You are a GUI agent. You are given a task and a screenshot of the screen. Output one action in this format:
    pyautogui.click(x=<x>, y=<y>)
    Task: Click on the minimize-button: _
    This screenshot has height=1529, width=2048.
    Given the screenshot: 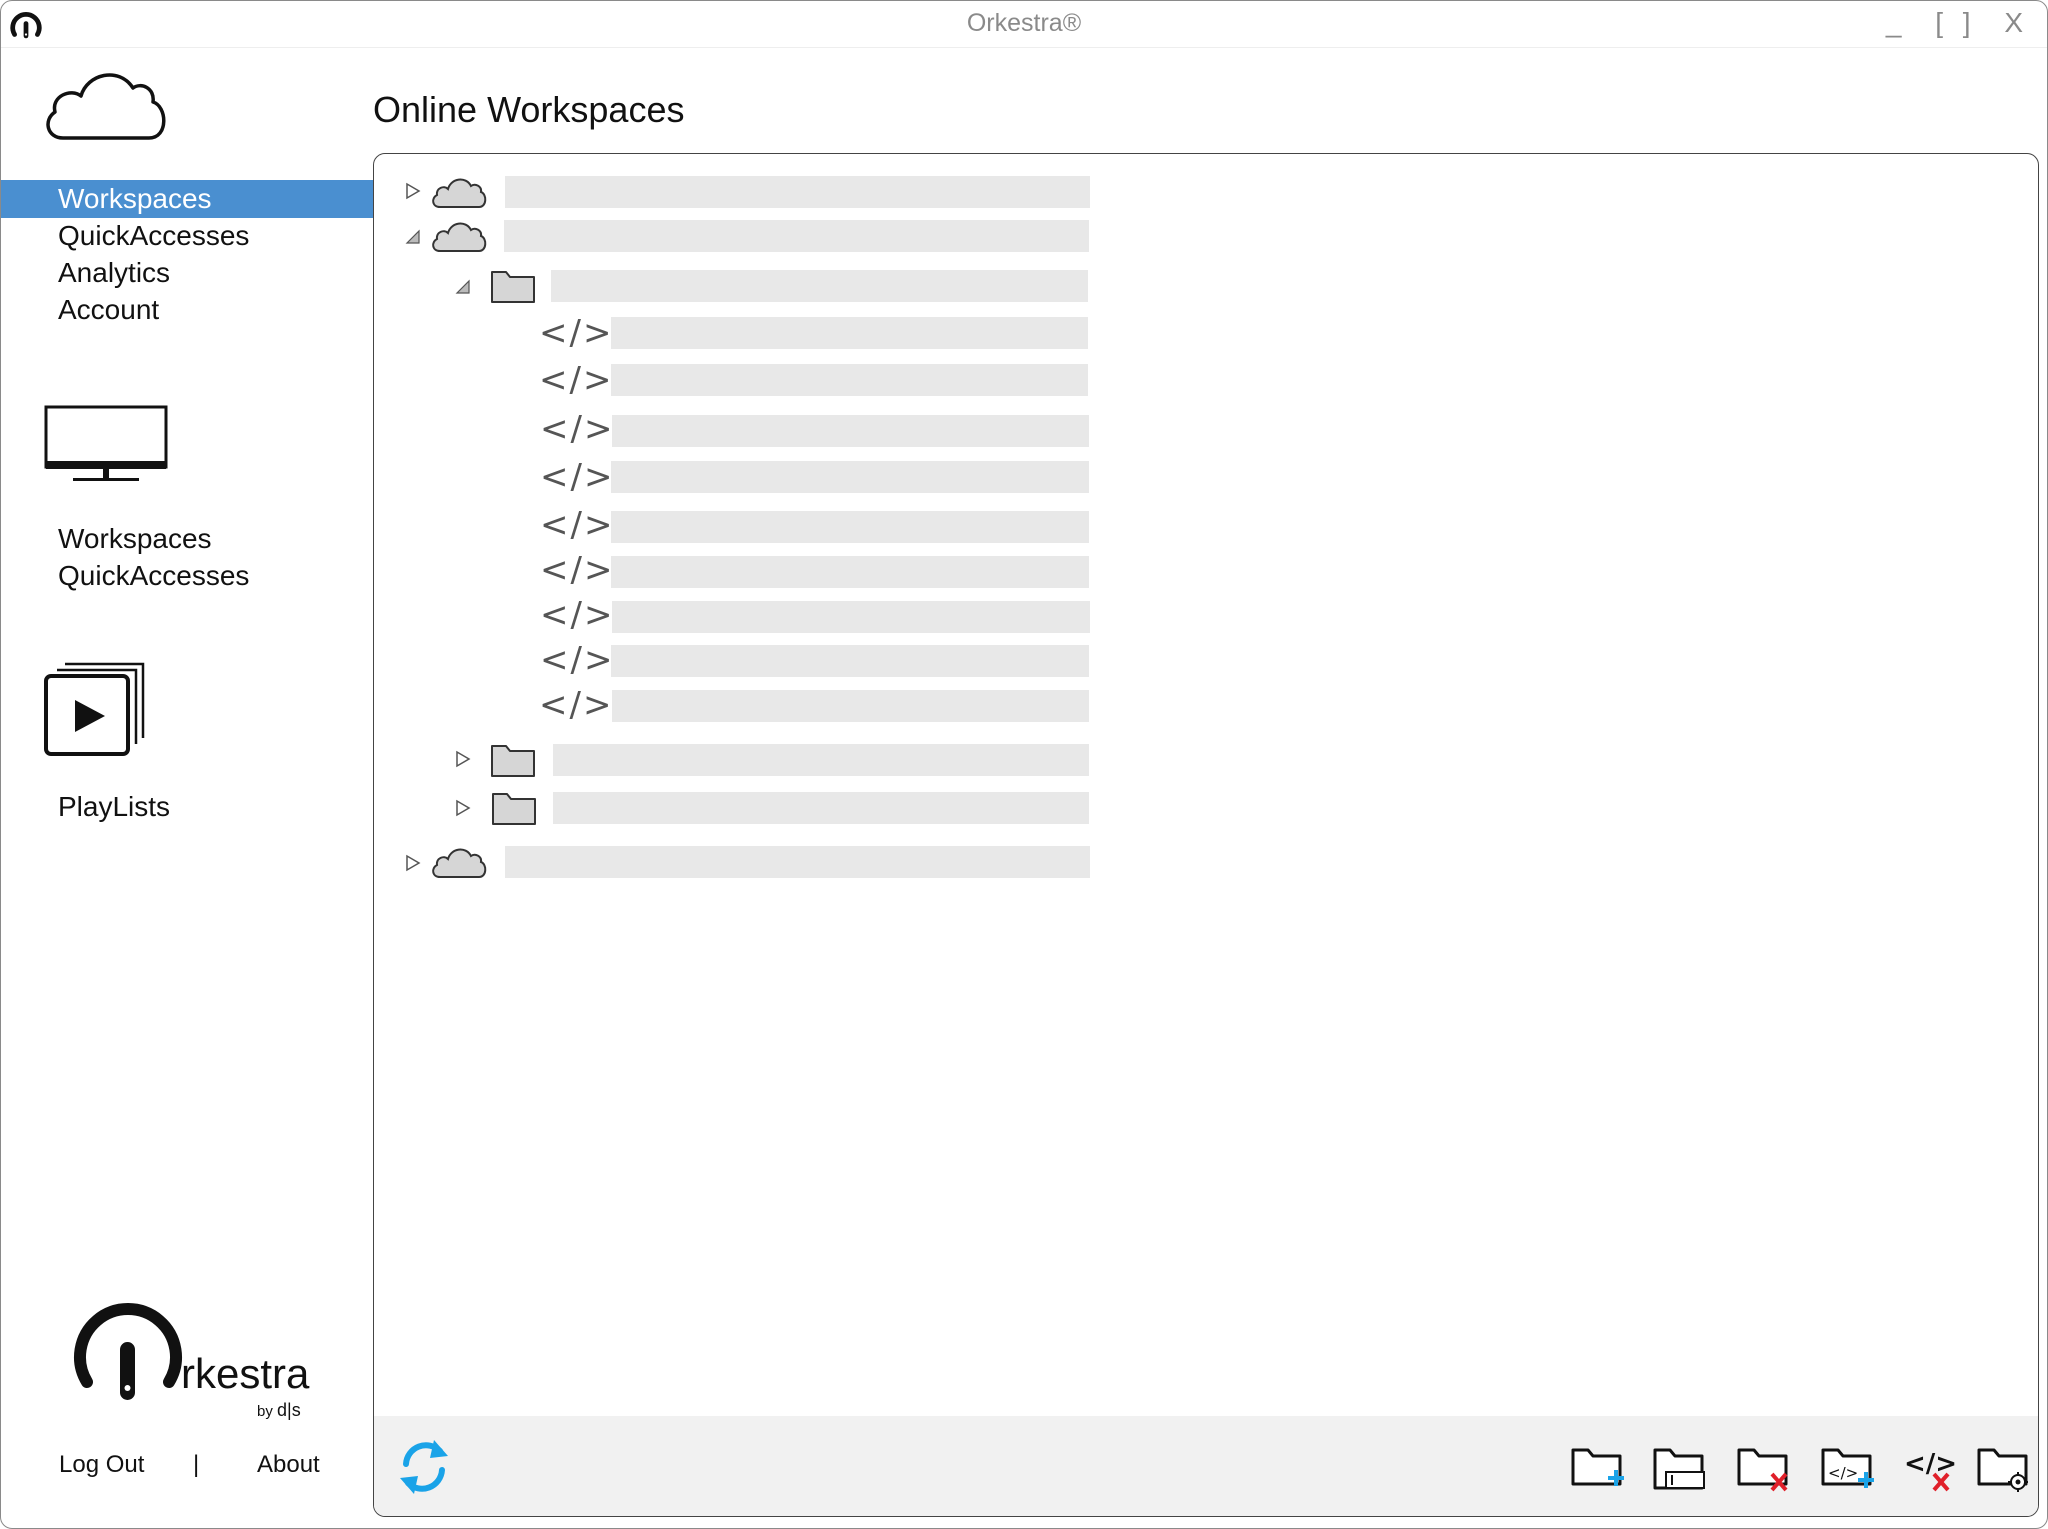 What is the action you would take?
    pyautogui.click(x=1897, y=22)
    